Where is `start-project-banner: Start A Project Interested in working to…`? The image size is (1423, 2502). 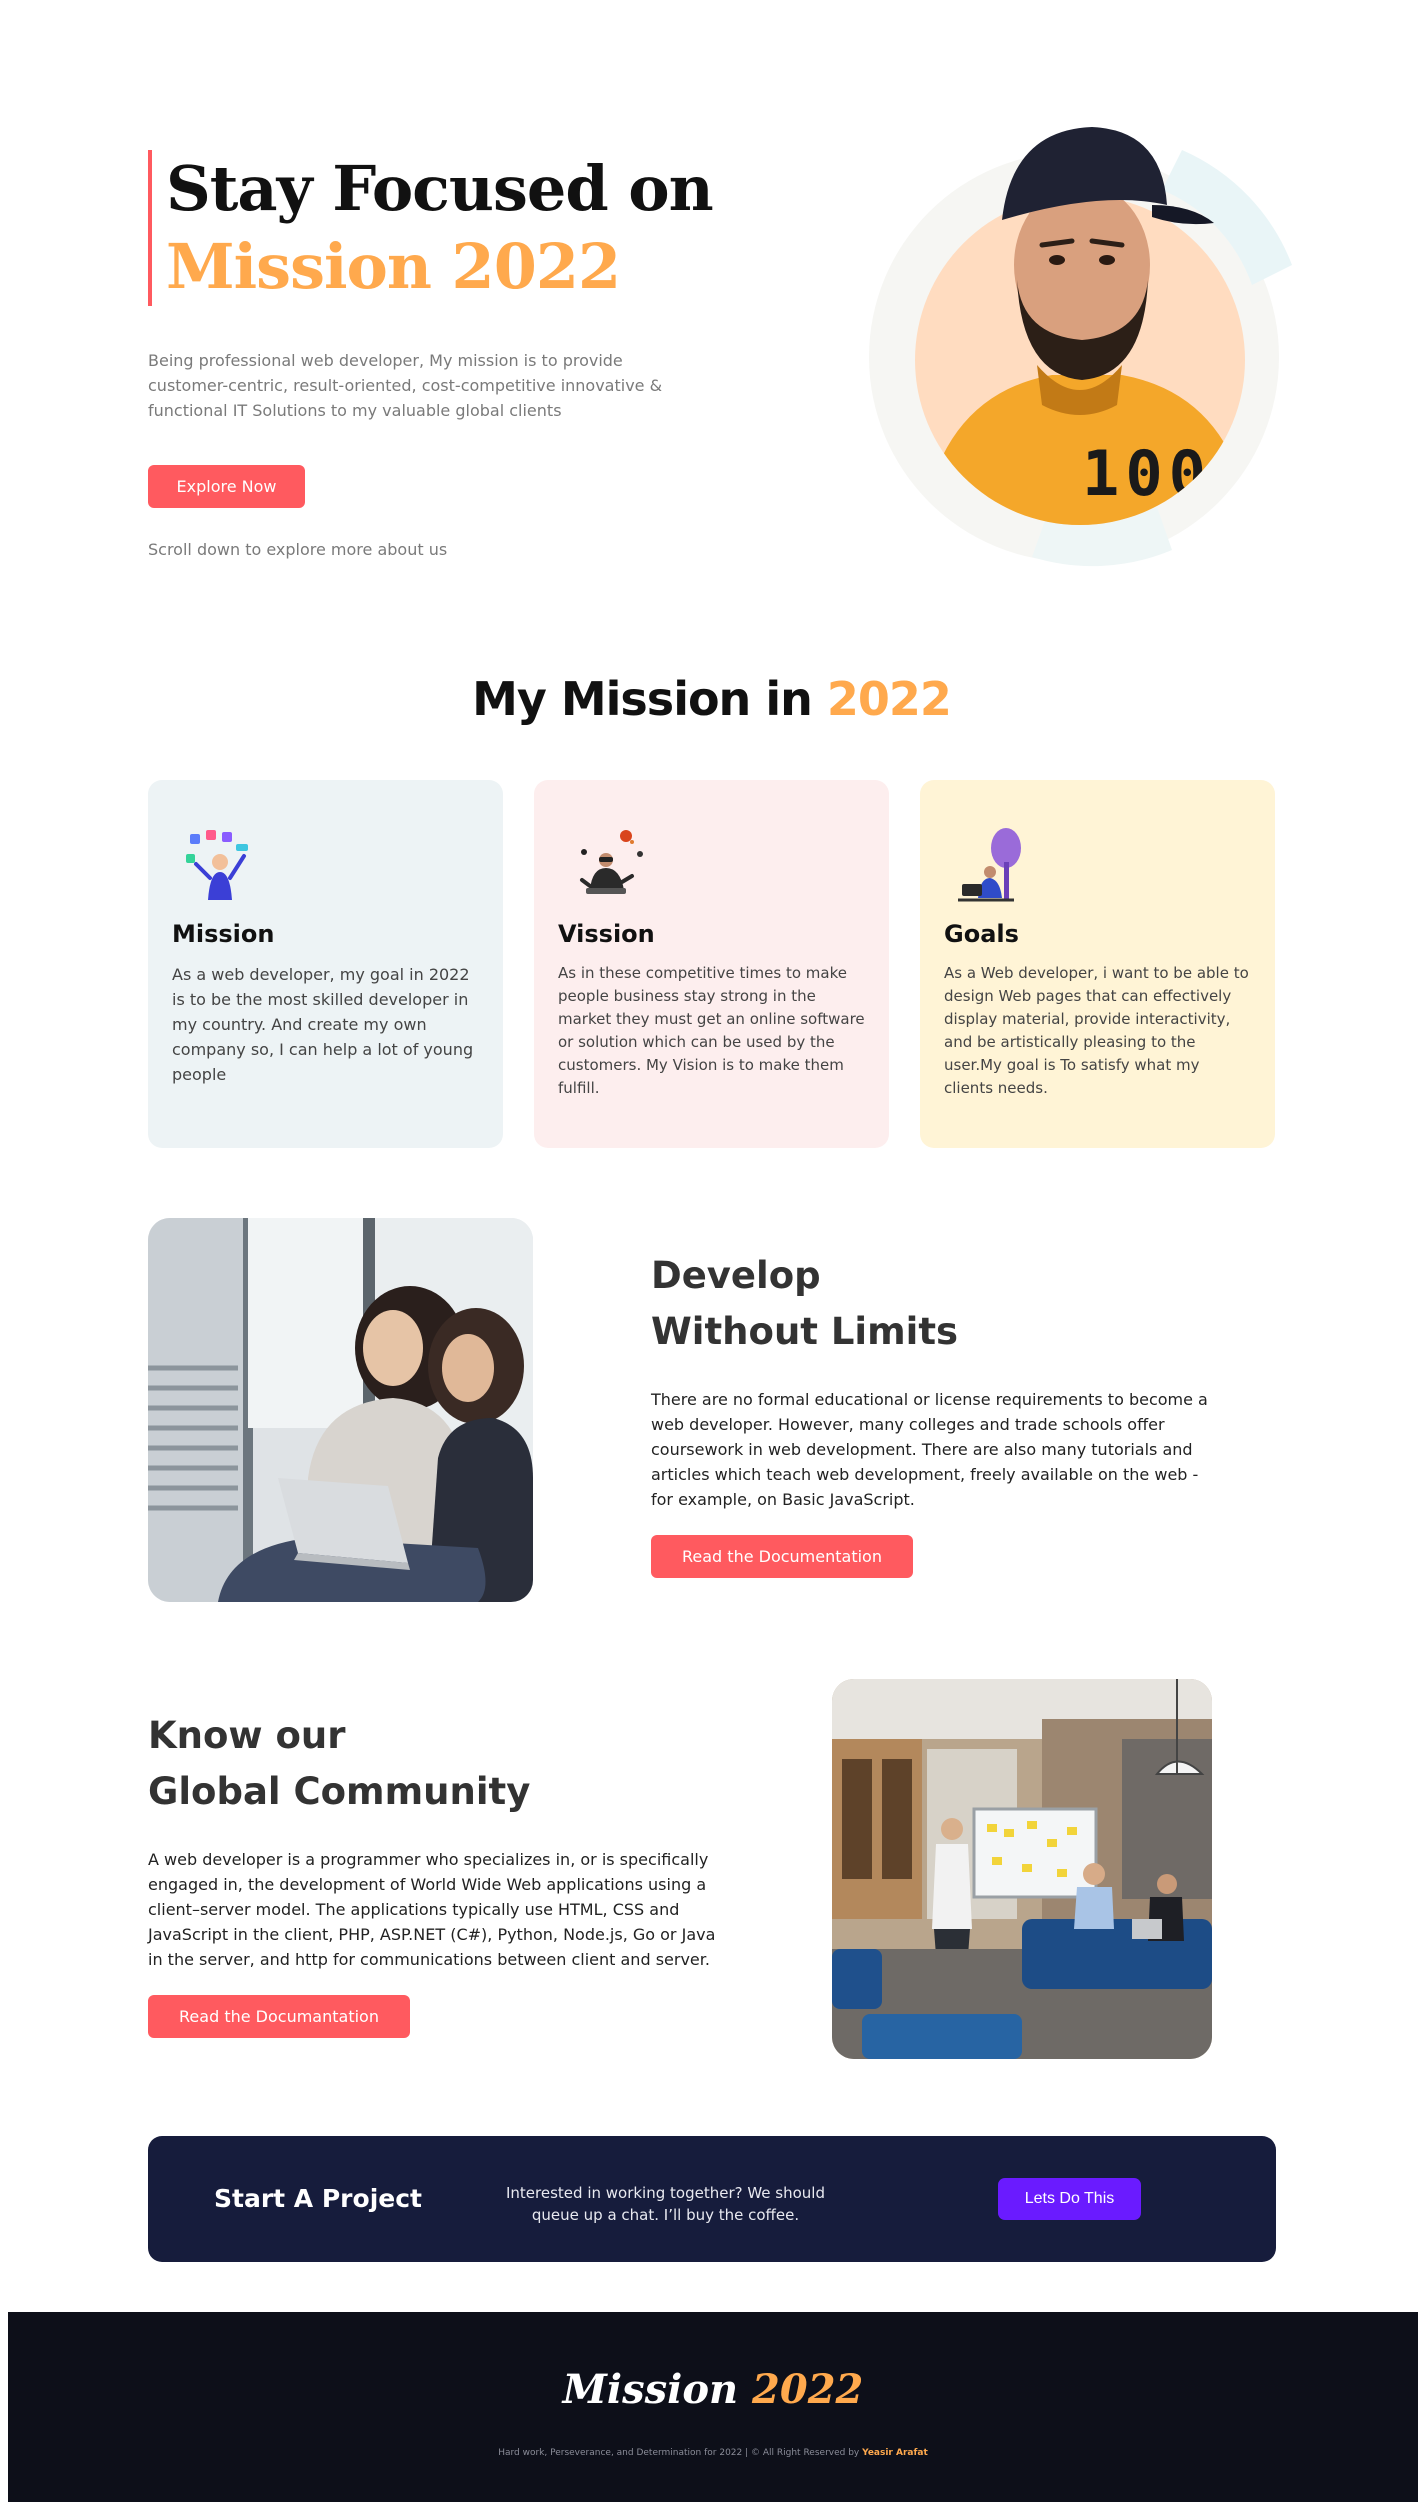
start-project-banner: Start A Project Interested in working to… is located at coordinates (712, 2199).